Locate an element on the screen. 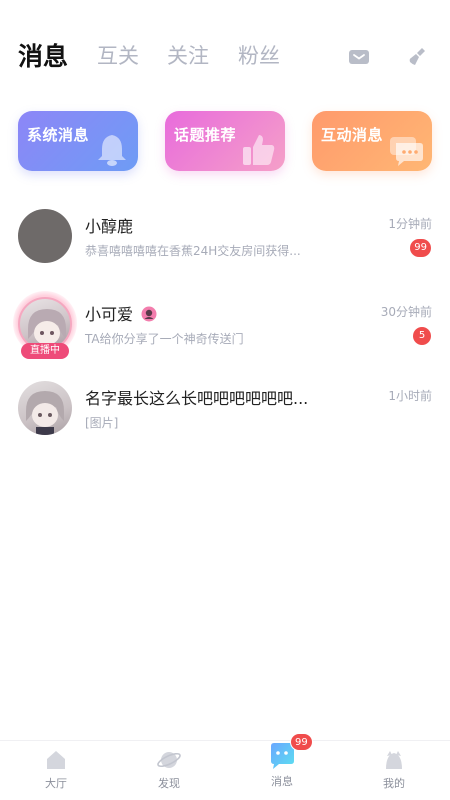  conversation-row: 直播中 小可爱 TA给你分享了一个神奇传送门 30分钟前 5 is located at coordinates (225, 337).